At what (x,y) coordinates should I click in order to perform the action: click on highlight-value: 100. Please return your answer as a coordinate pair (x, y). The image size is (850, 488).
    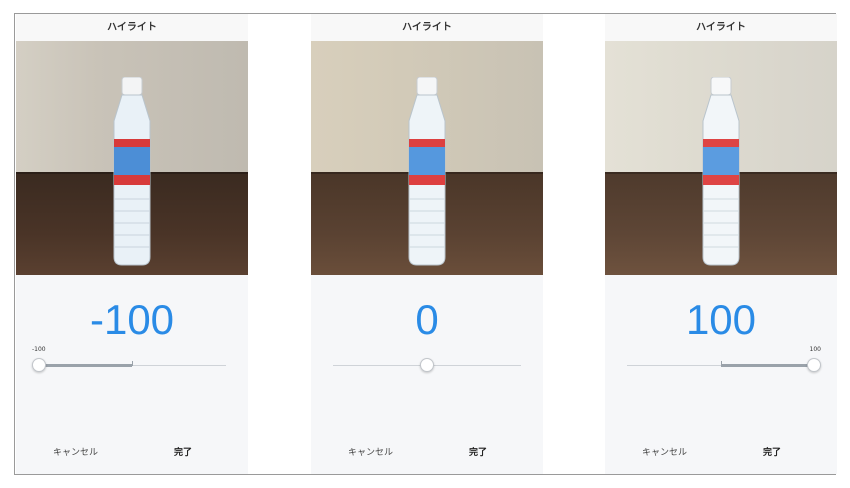
    Looking at the image, I should click on (721, 319).